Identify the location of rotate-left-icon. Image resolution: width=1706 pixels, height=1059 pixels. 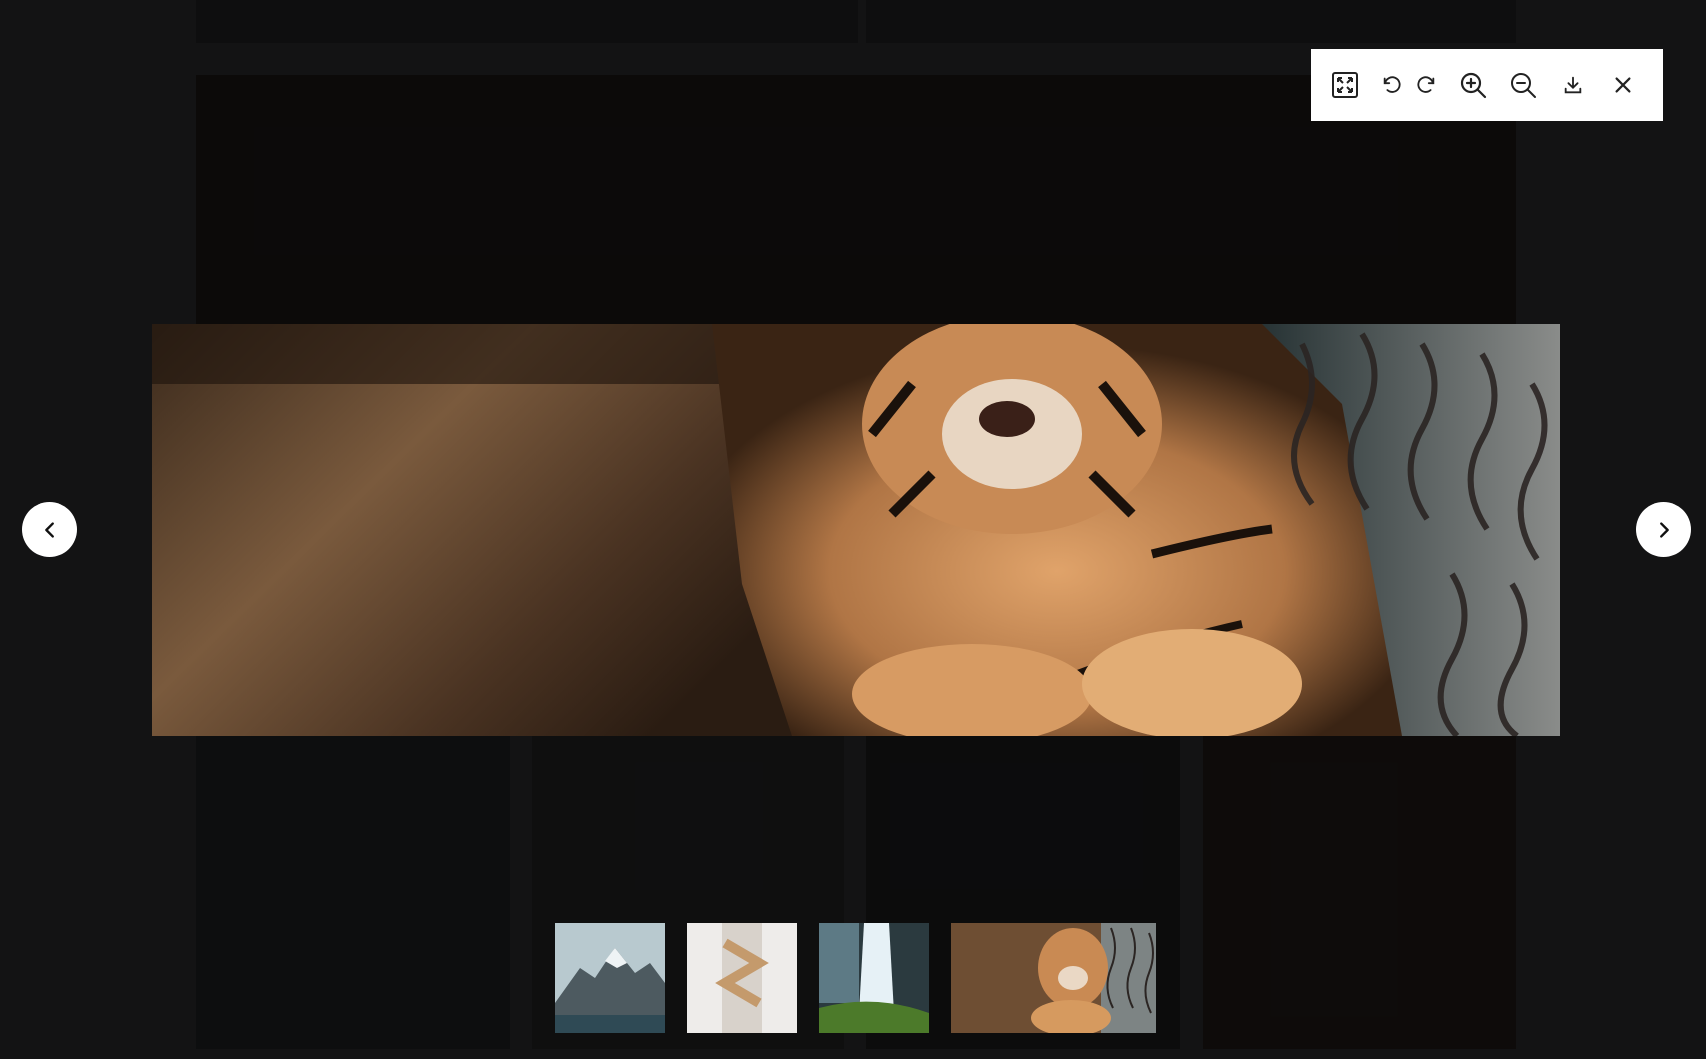
(1392, 85).